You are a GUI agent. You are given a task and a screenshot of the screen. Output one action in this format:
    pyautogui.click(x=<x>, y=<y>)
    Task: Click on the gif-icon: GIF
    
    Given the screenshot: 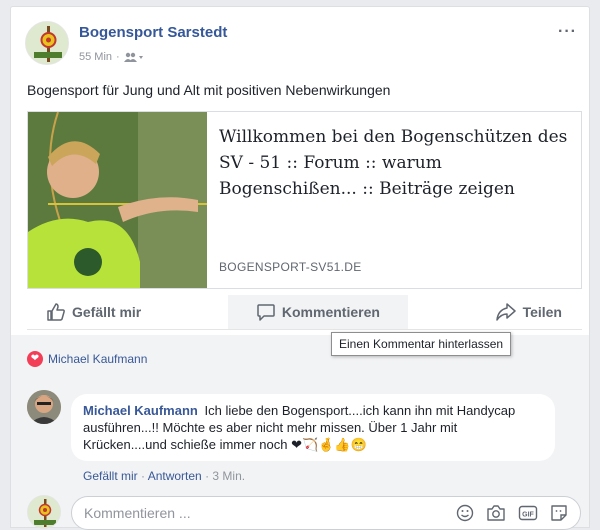 What is the action you would take?
    pyautogui.click(x=528, y=513)
    